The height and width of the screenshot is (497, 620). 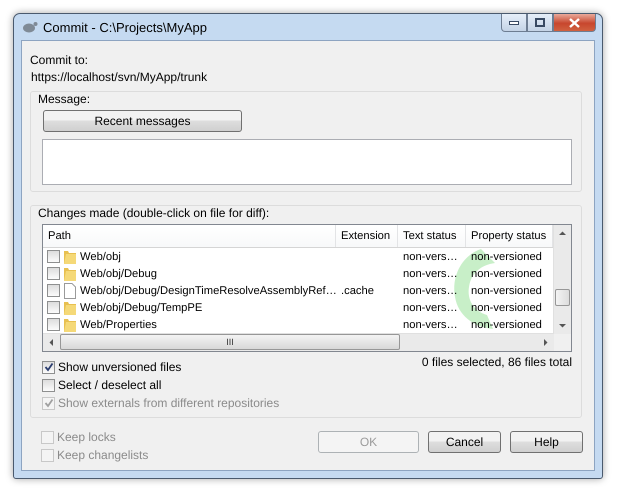 I want to click on minimize-icon, so click(x=514, y=22).